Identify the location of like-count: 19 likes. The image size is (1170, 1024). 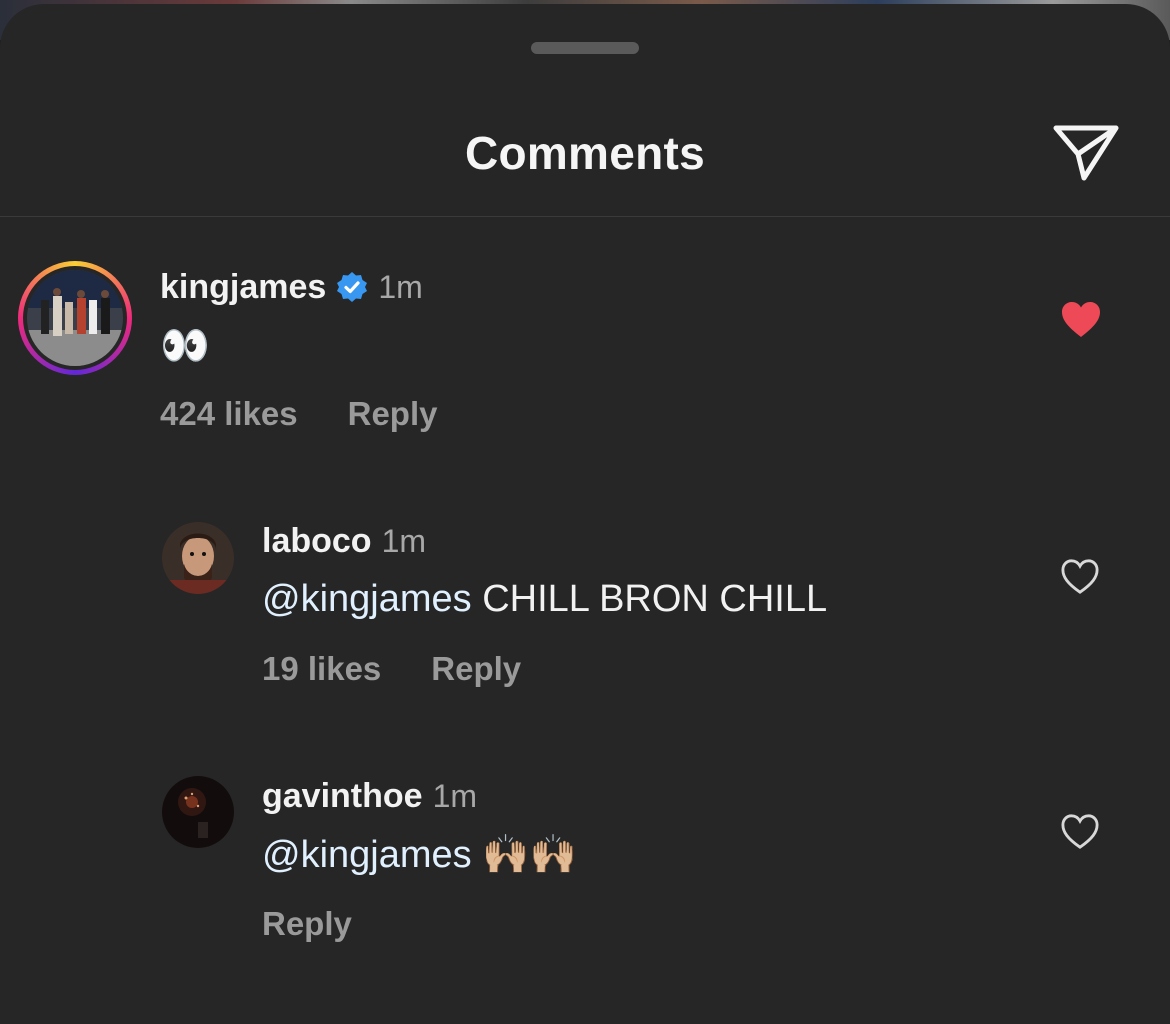
(321, 668).